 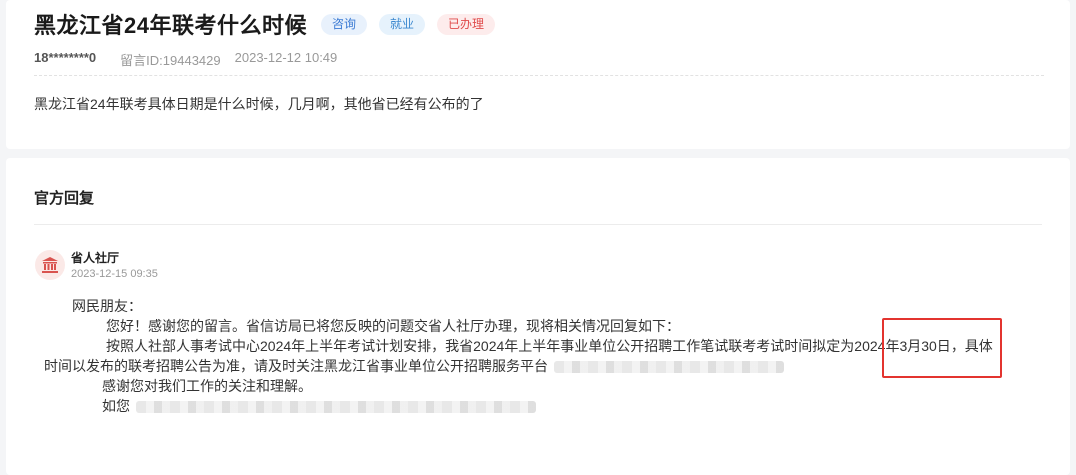 What do you see at coordinates (942, 348) in the screenshot?
I see `date-highlight-box` at bounding box center [942, 348].